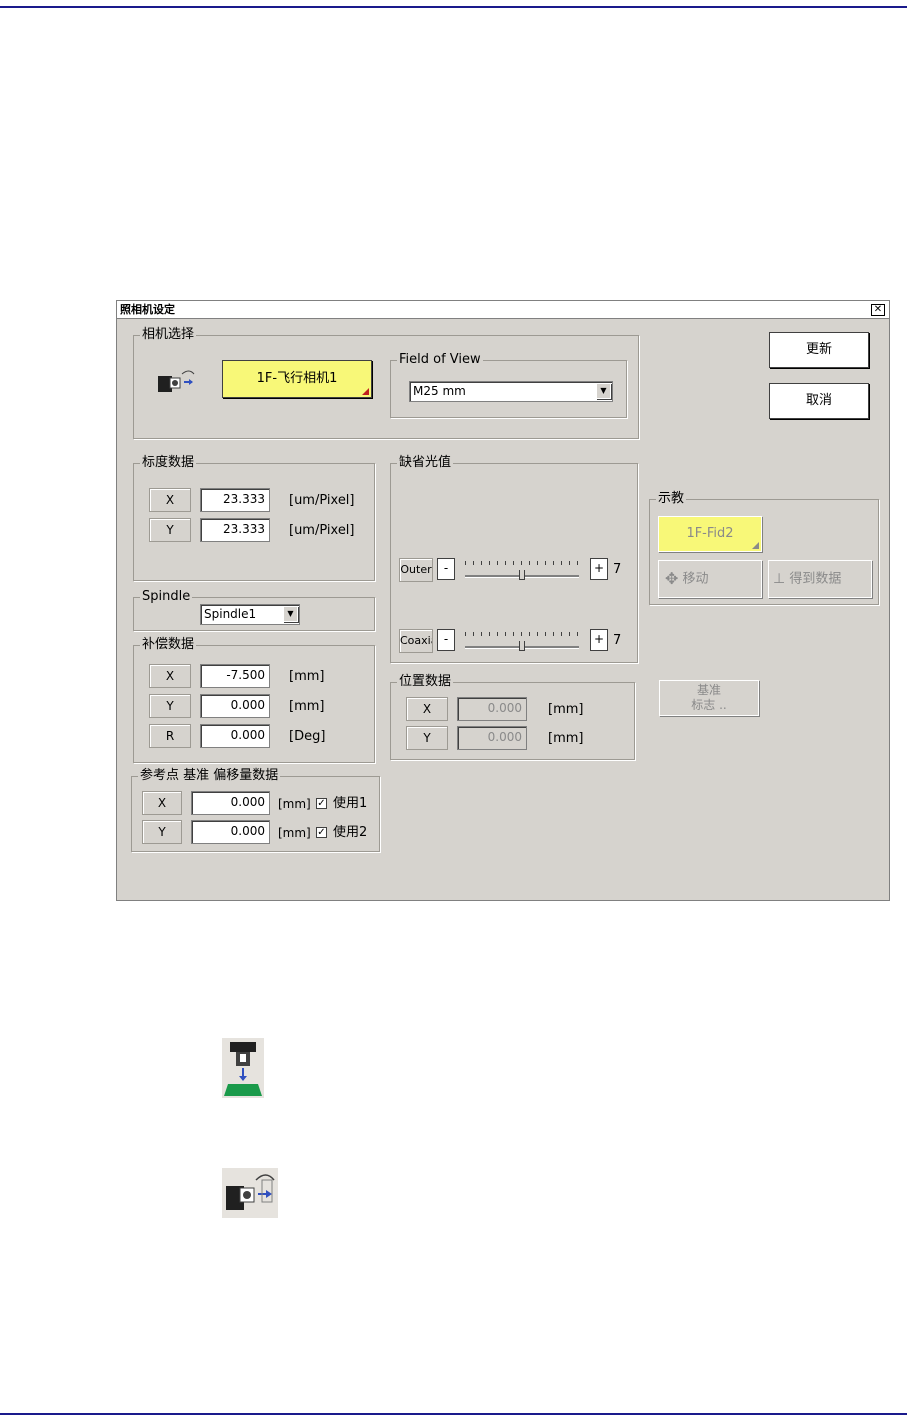  I want to click on pos-x-unit: [mm], so click(566, 709).